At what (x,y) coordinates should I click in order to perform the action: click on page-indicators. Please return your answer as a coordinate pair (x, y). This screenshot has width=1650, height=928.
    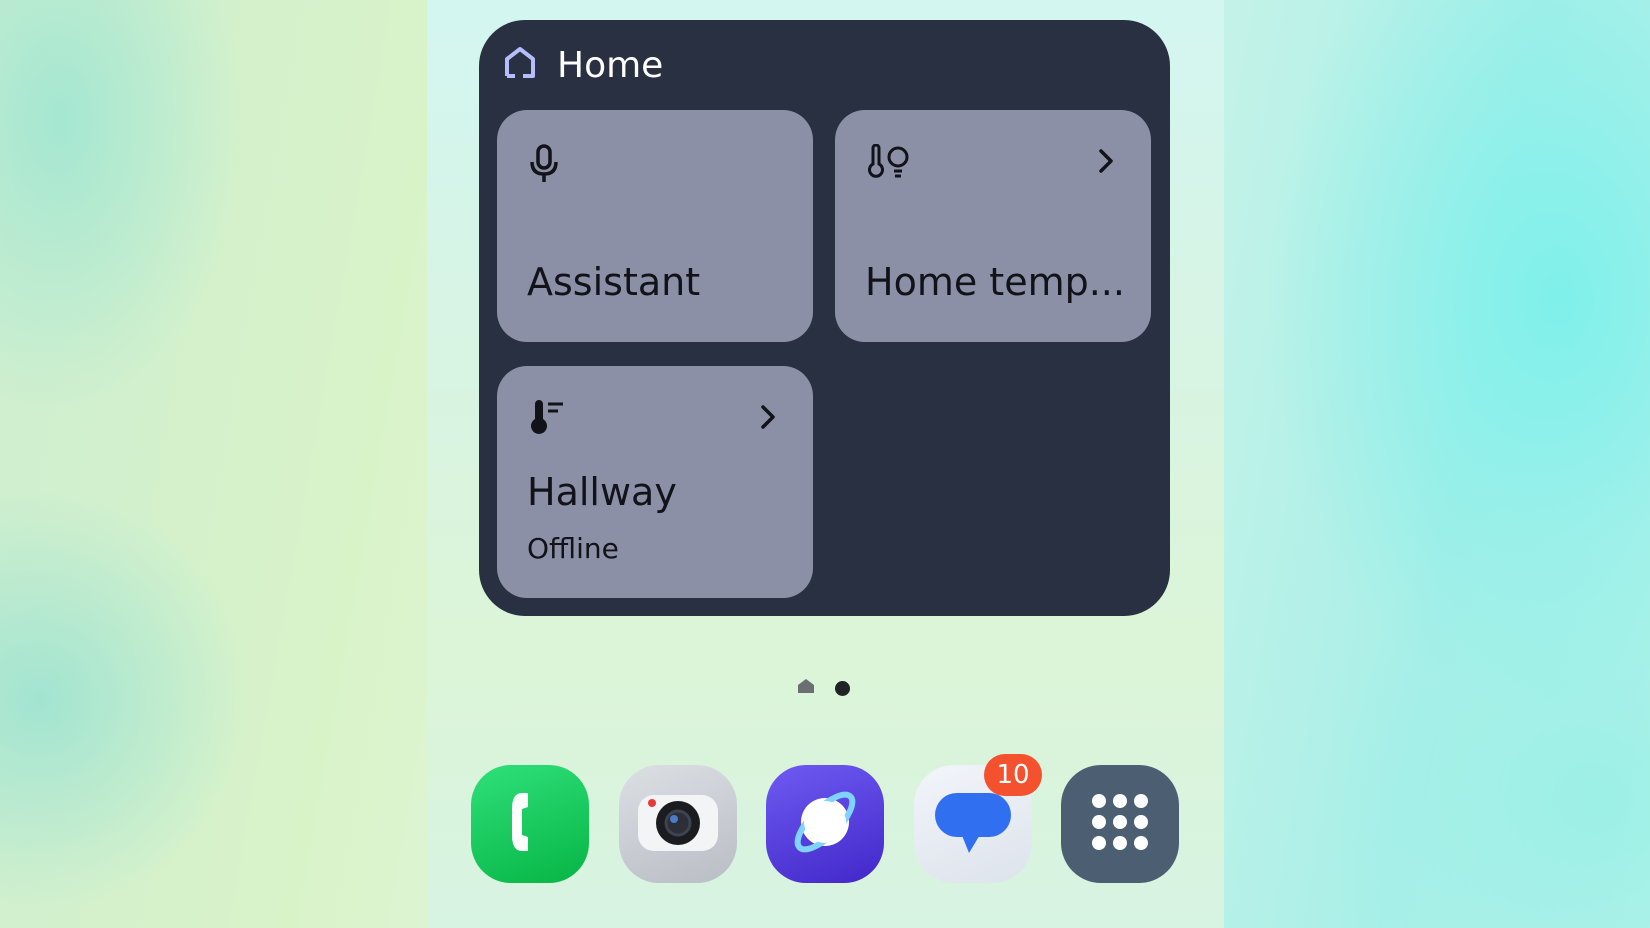
    Looking at the image, I should click on (823, 688).